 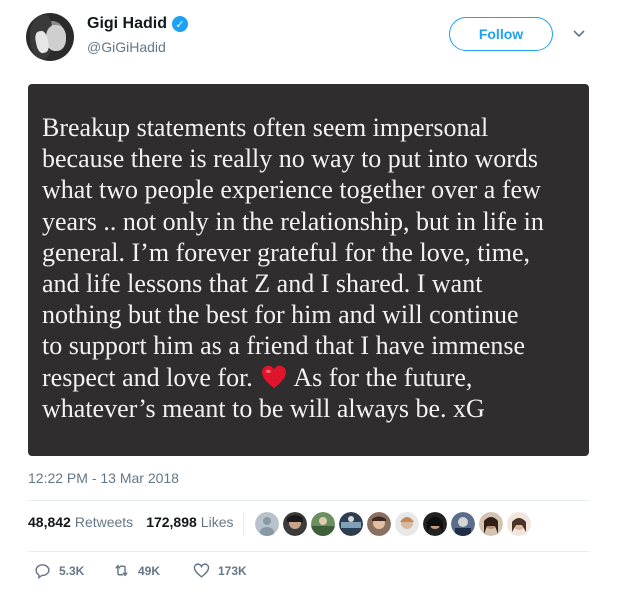 I want to click on heart-icon, so click(x=201, y=570).